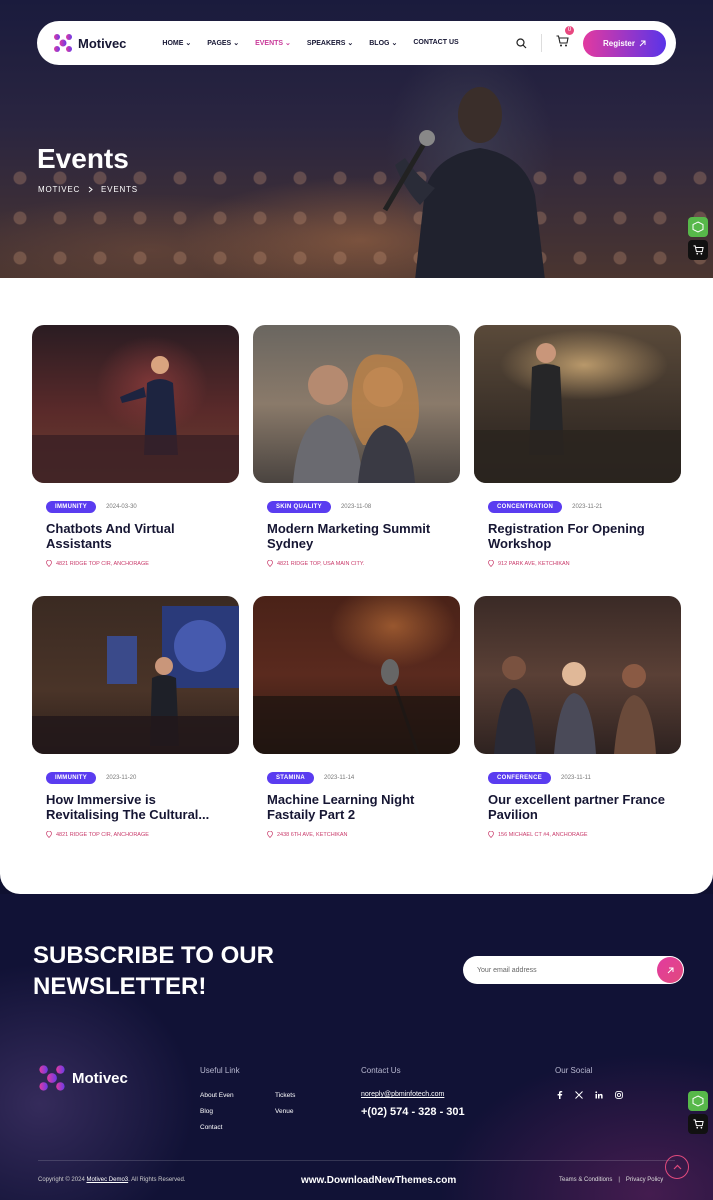 Image resolution: width=713 pixels, height=1200 pixels. What do you see at coordinates (284, 1111) in the screenshot?
I see `footer-link-venue: Venue` at bounding box center [284, 1111].